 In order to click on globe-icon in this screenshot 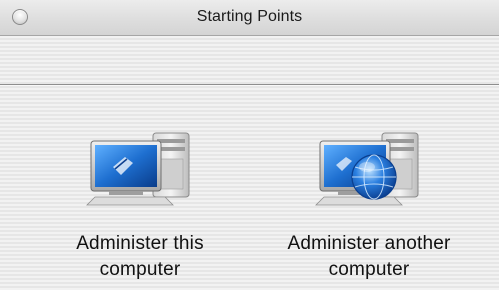, I will do `click(374, 177)`.